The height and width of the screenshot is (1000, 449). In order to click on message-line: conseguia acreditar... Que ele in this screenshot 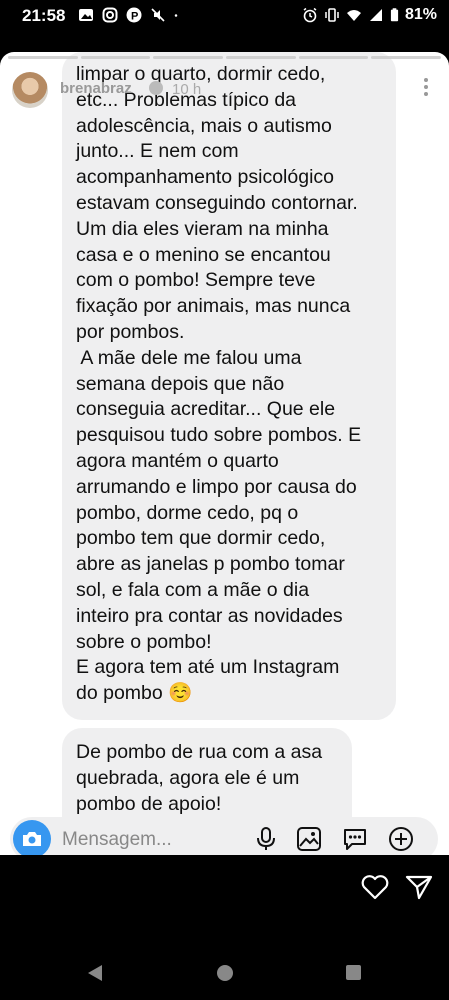, I will do `click(206, 409)`.